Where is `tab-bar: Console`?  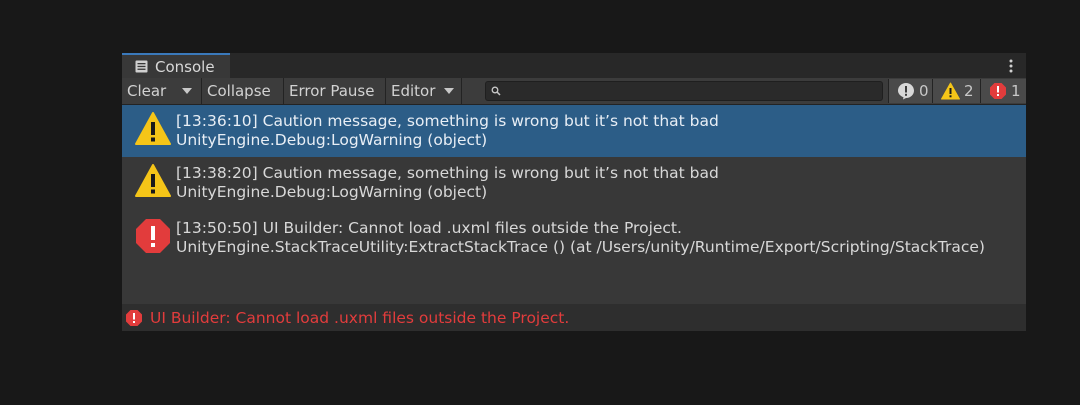 tab-bar: Console is located at coordinates (574, 65).